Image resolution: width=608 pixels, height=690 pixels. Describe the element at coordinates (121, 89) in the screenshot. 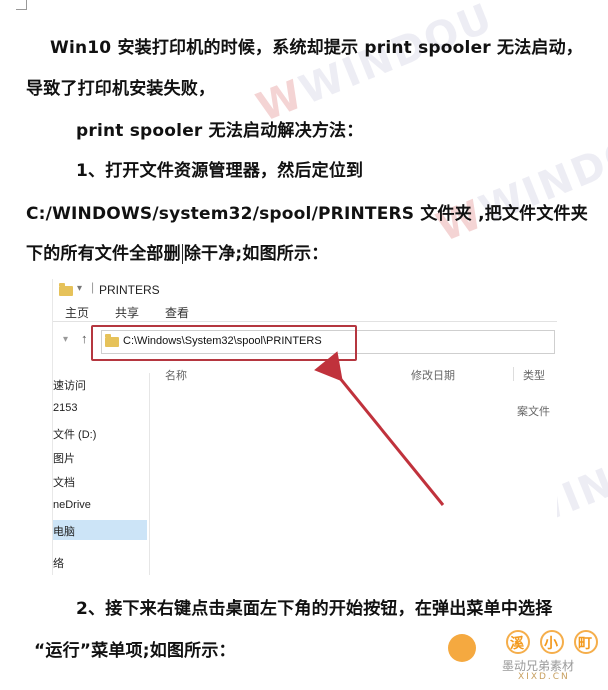

I see `paragraph-line: 导致了打印机安装失败，` at that location.